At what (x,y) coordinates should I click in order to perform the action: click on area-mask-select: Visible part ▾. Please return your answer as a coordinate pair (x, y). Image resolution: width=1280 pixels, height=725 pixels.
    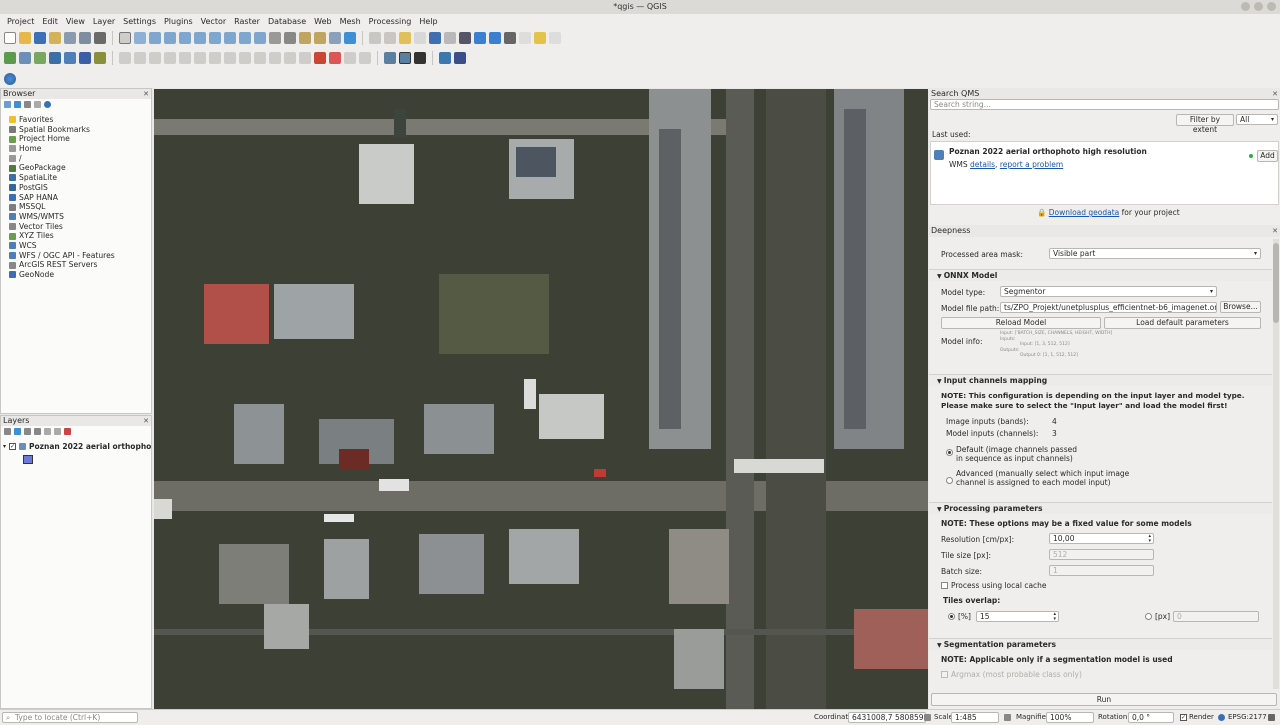
    Looking at the image, I should click on (1155, 253).